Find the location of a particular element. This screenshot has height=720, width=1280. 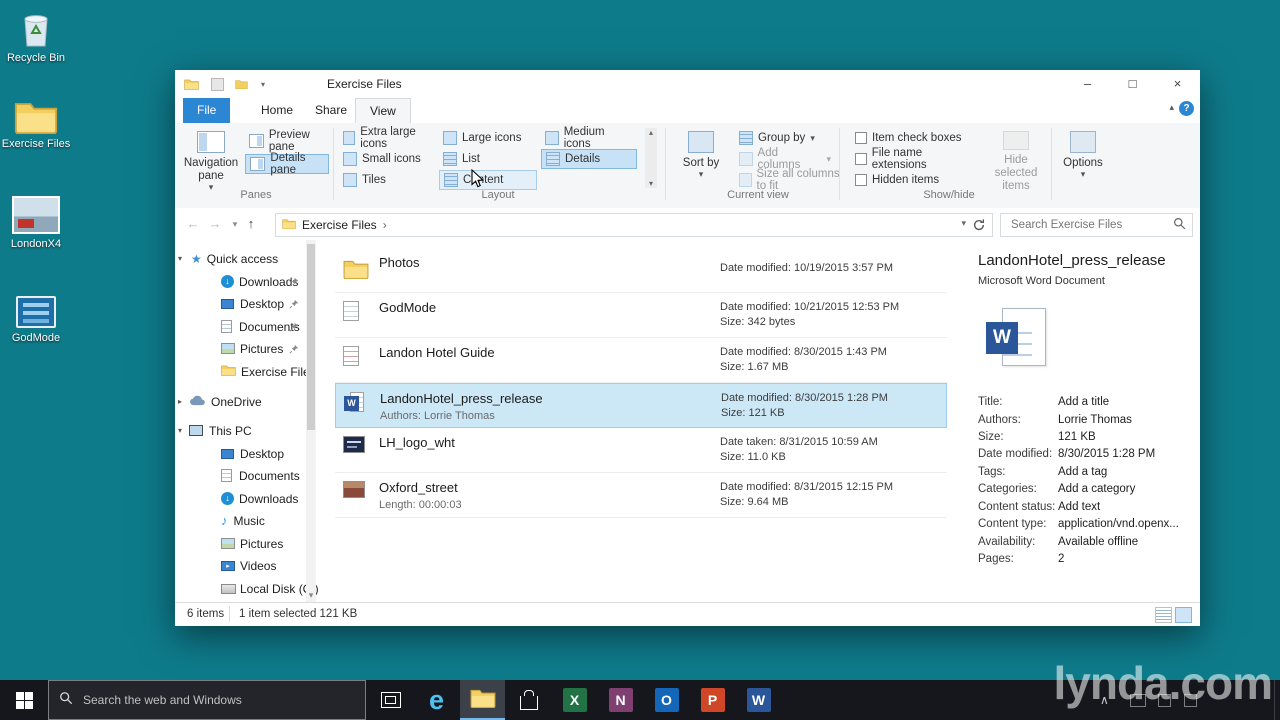

nav-scrollbar-thumb is located at coordinates (311, 337).